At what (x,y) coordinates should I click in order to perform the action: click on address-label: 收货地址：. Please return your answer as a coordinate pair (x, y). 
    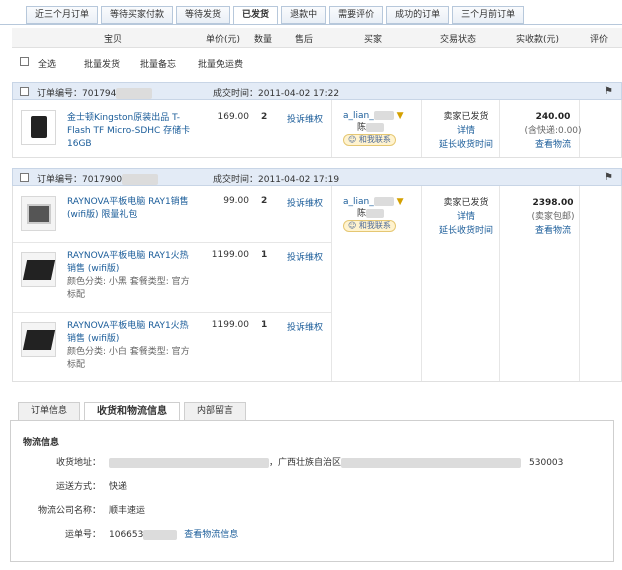
    Looking at the image, I should click on (78, 463).